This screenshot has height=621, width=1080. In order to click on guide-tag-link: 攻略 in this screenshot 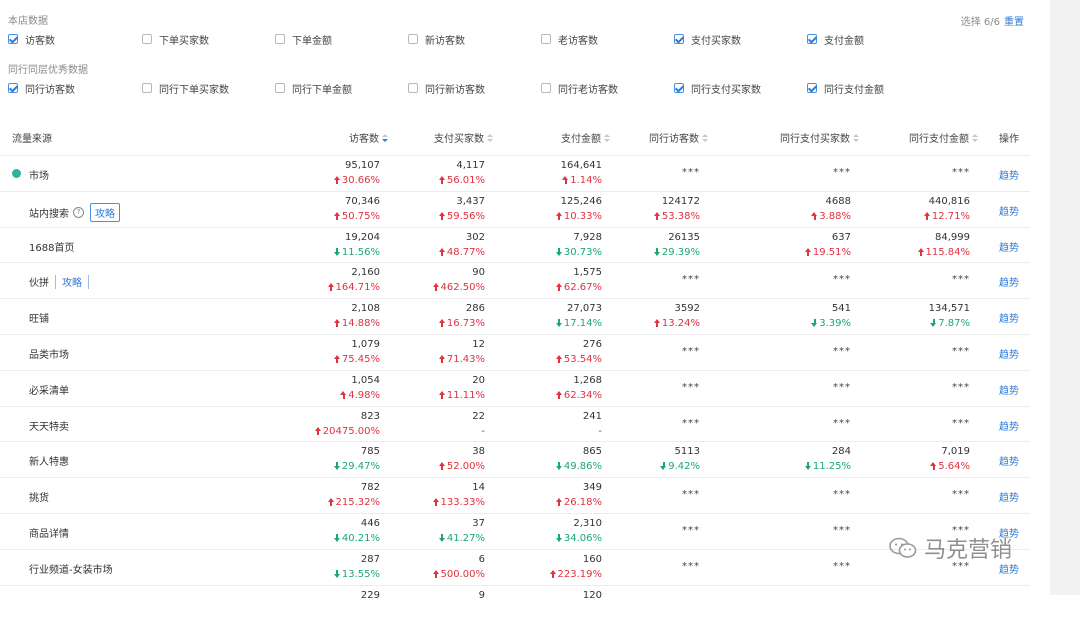, I will do `click(72, 281)`.